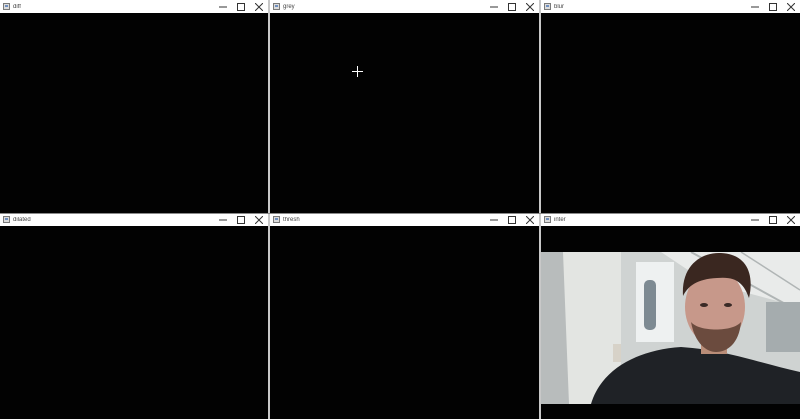 This screenshot has height=419, width=800. What do you see at coordinates (670, 328) in the screenshot?
I see `webcam-frame-image` at bounding box center [670, 328].